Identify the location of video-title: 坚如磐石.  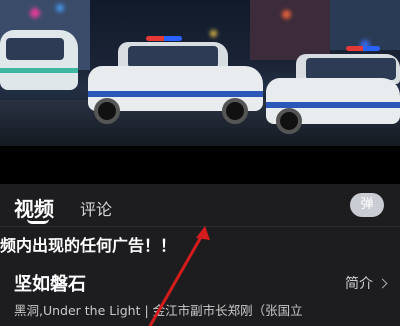
(50, 284).